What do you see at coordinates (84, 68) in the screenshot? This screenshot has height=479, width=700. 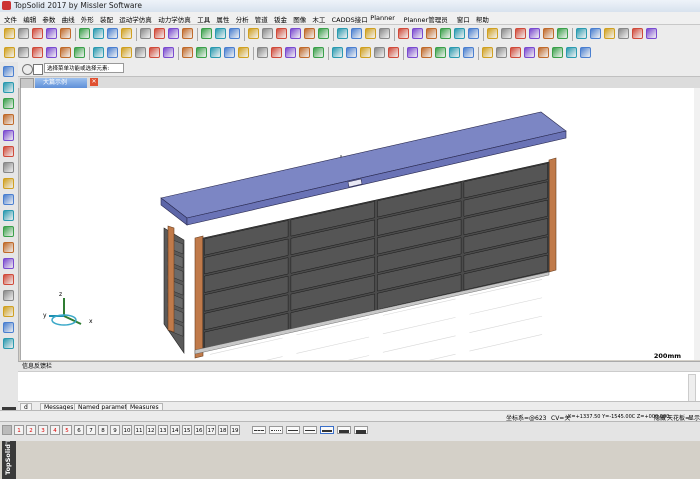 I see `selection-prompt-input: 选择菜单功能或选择元素:` at bounding box center [84, 68].